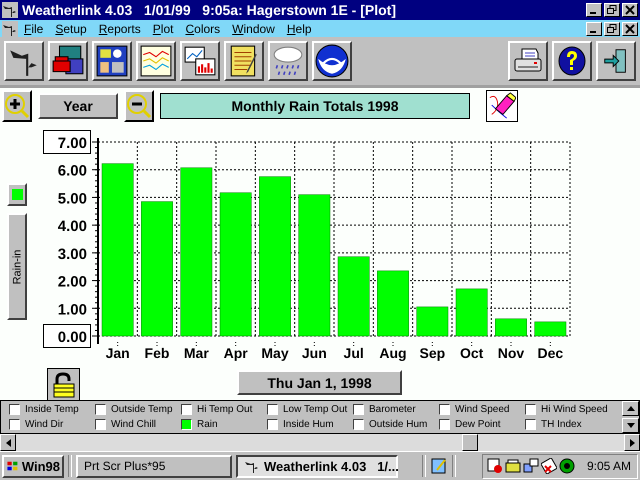  Describe the element at coordinates (72, 337) in the screenshot. I see `y-tick-label: 0.00` at that location.